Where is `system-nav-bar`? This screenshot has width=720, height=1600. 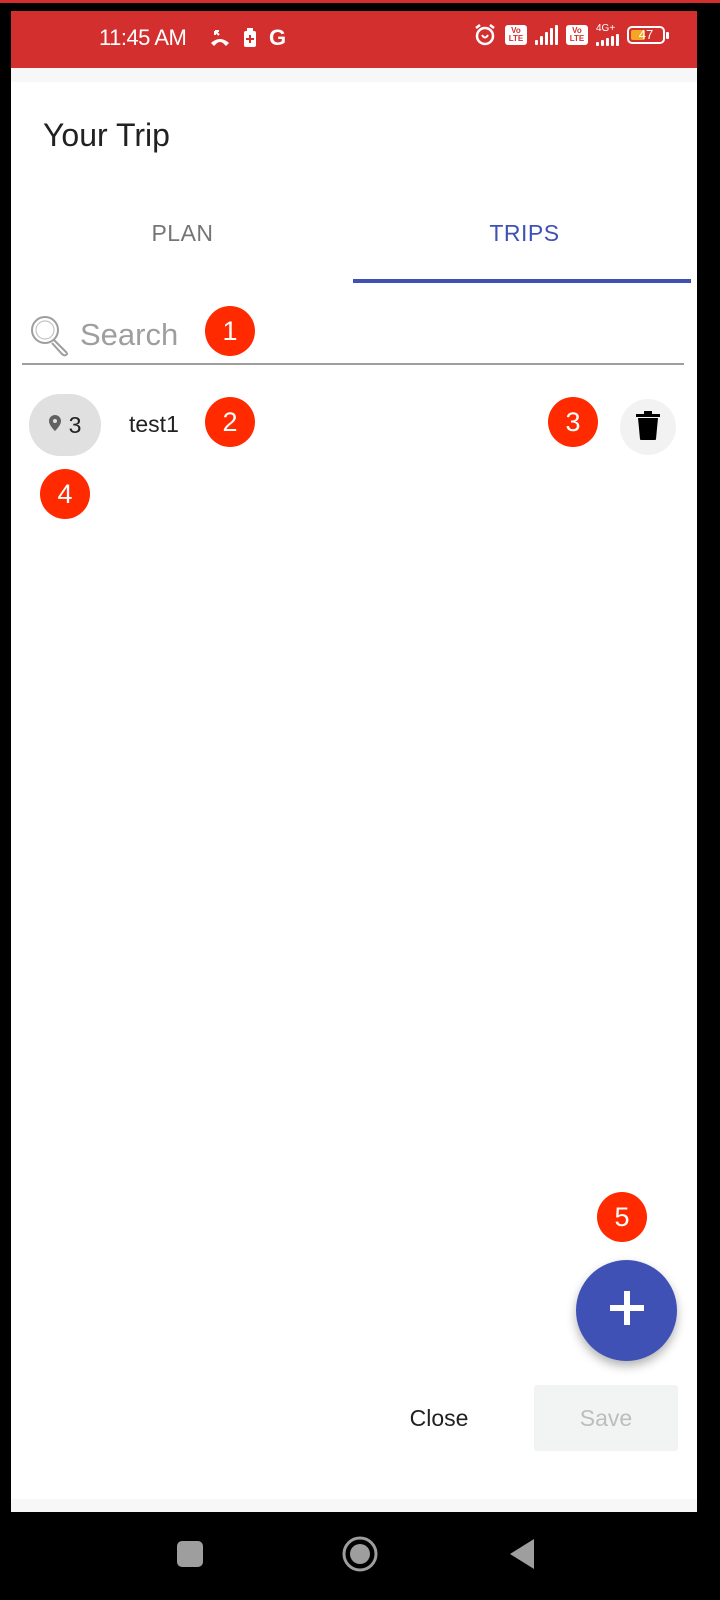
system-nav-bar is located at coordinates (360, 1556).